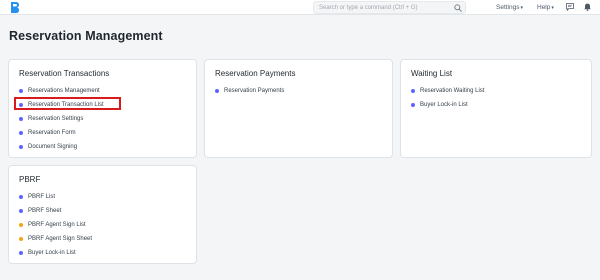  What do you see at coordinates (64, 91) in the screenshot?
I see `link-label: Reservations Management` at bounding box center [64, 91].